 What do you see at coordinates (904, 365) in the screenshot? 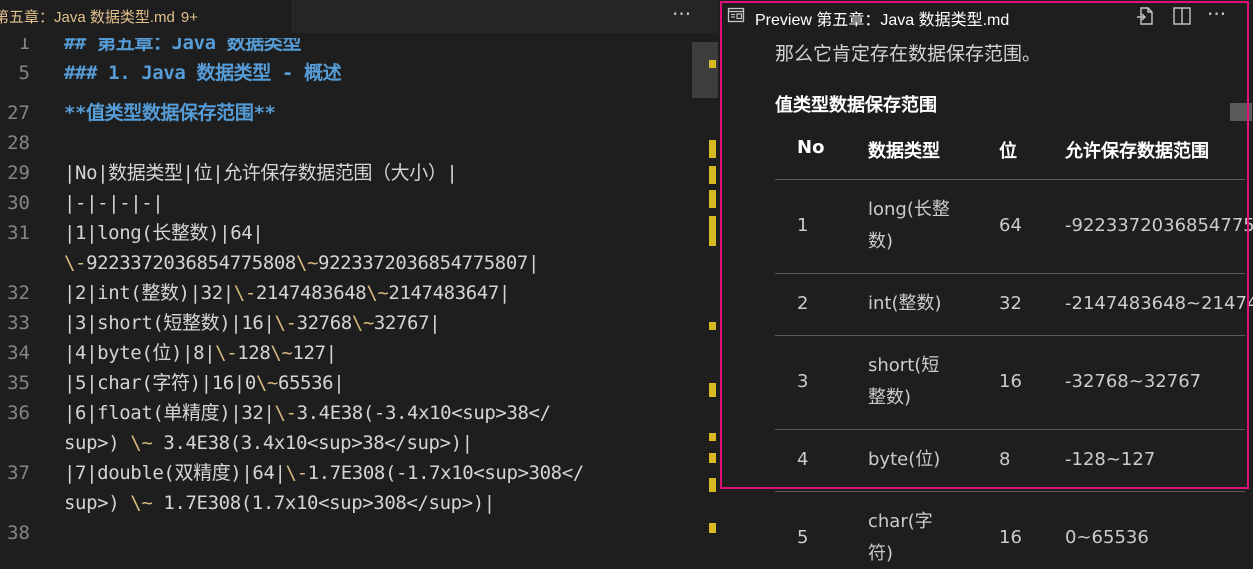
I see `table-cell-type: short(短` at bounding box center [904, 365].